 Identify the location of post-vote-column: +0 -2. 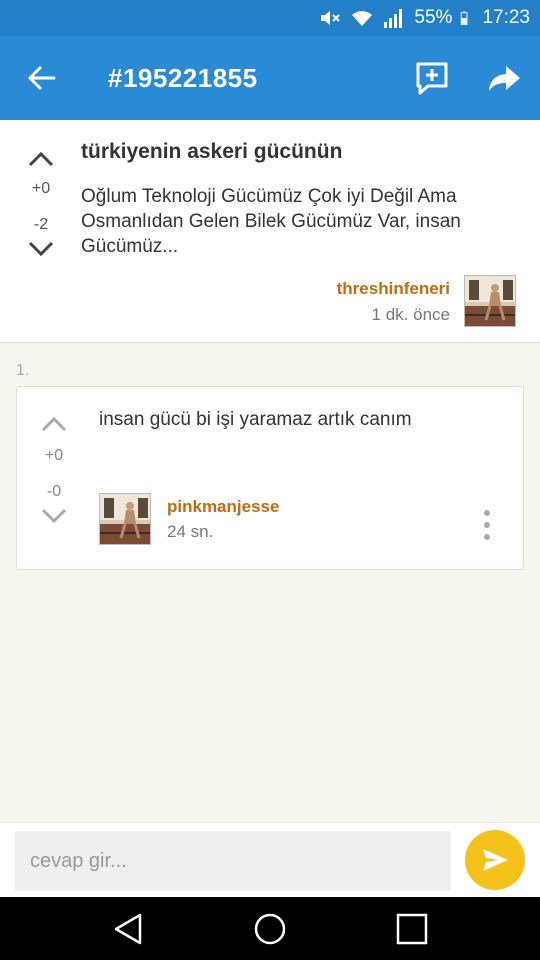
(41, 204).